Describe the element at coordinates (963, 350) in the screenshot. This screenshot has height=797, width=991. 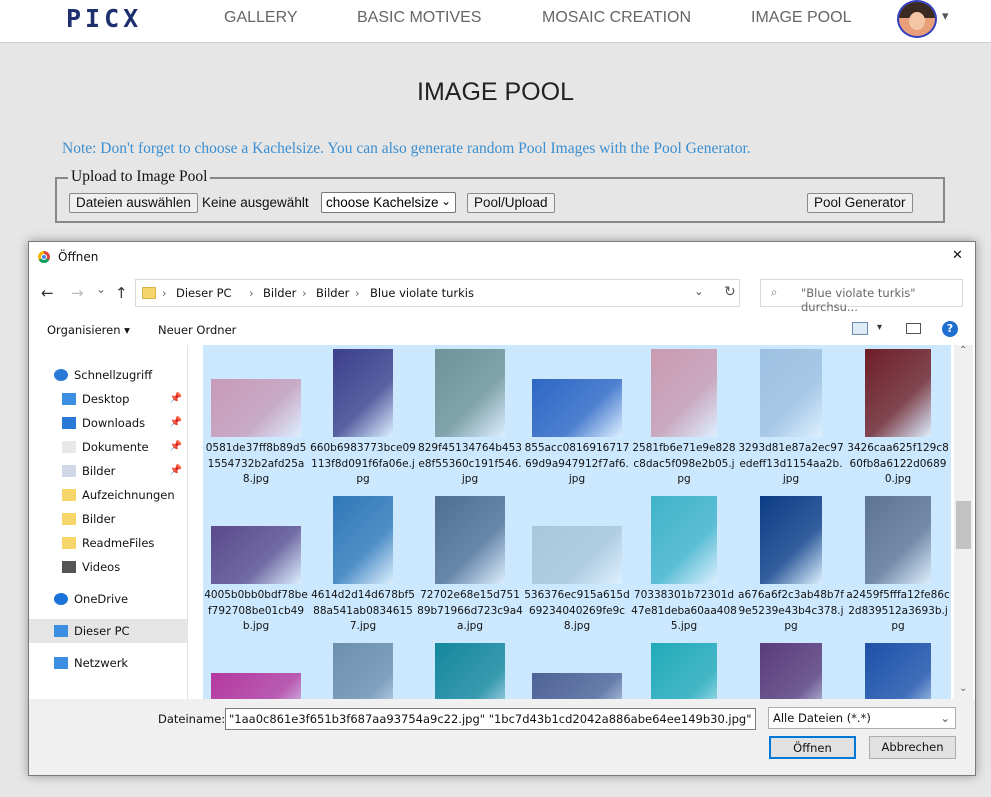
I see `scroll-up-icon: ⌃` at that location.